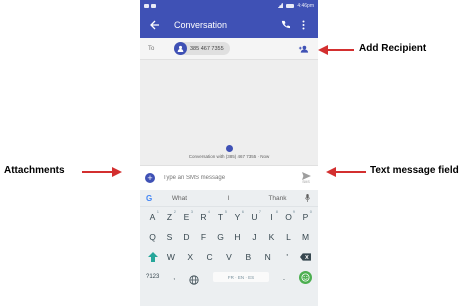 This screenshot has height=306, width=475. What do you see at coordinates (336, 50) in the screenshot?
I see `add-recipient-arrow` at bounding box center [336, 50].